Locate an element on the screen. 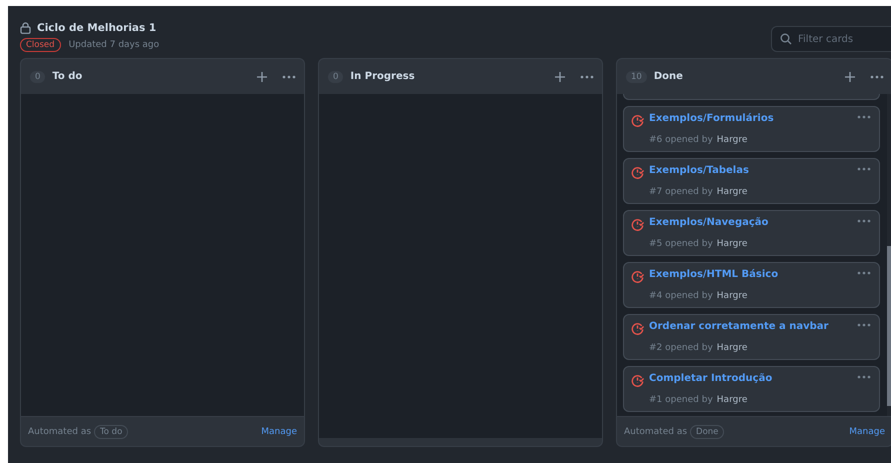  issue-link: Completar Introdução is located at coordinates (753, 383).